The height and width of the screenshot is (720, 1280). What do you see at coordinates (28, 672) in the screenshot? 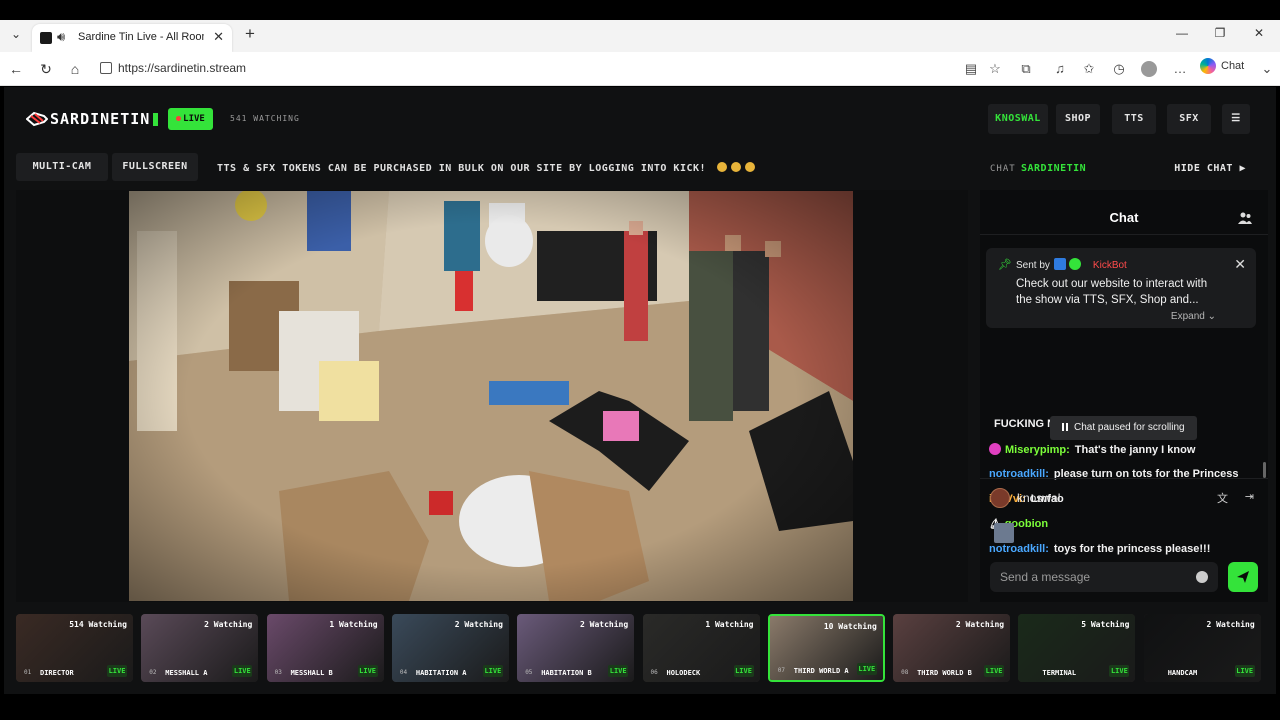
I see `thumbnail-number: 01` at bounding box center [28, 672].